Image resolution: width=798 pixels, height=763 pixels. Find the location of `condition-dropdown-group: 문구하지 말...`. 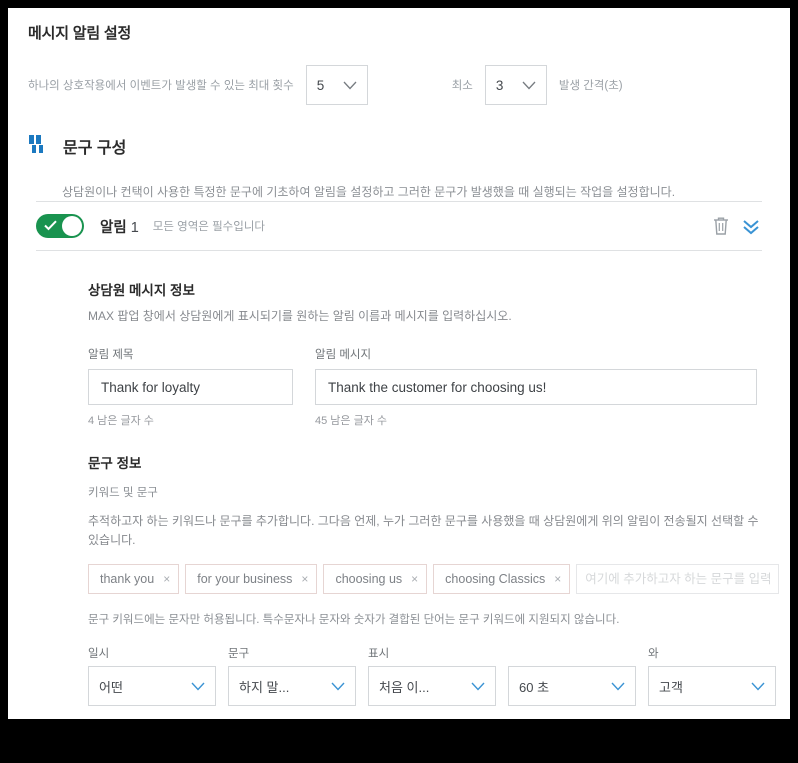

condition-dropdown-group: 문구하지 말... is located at coordinates (292, 676).